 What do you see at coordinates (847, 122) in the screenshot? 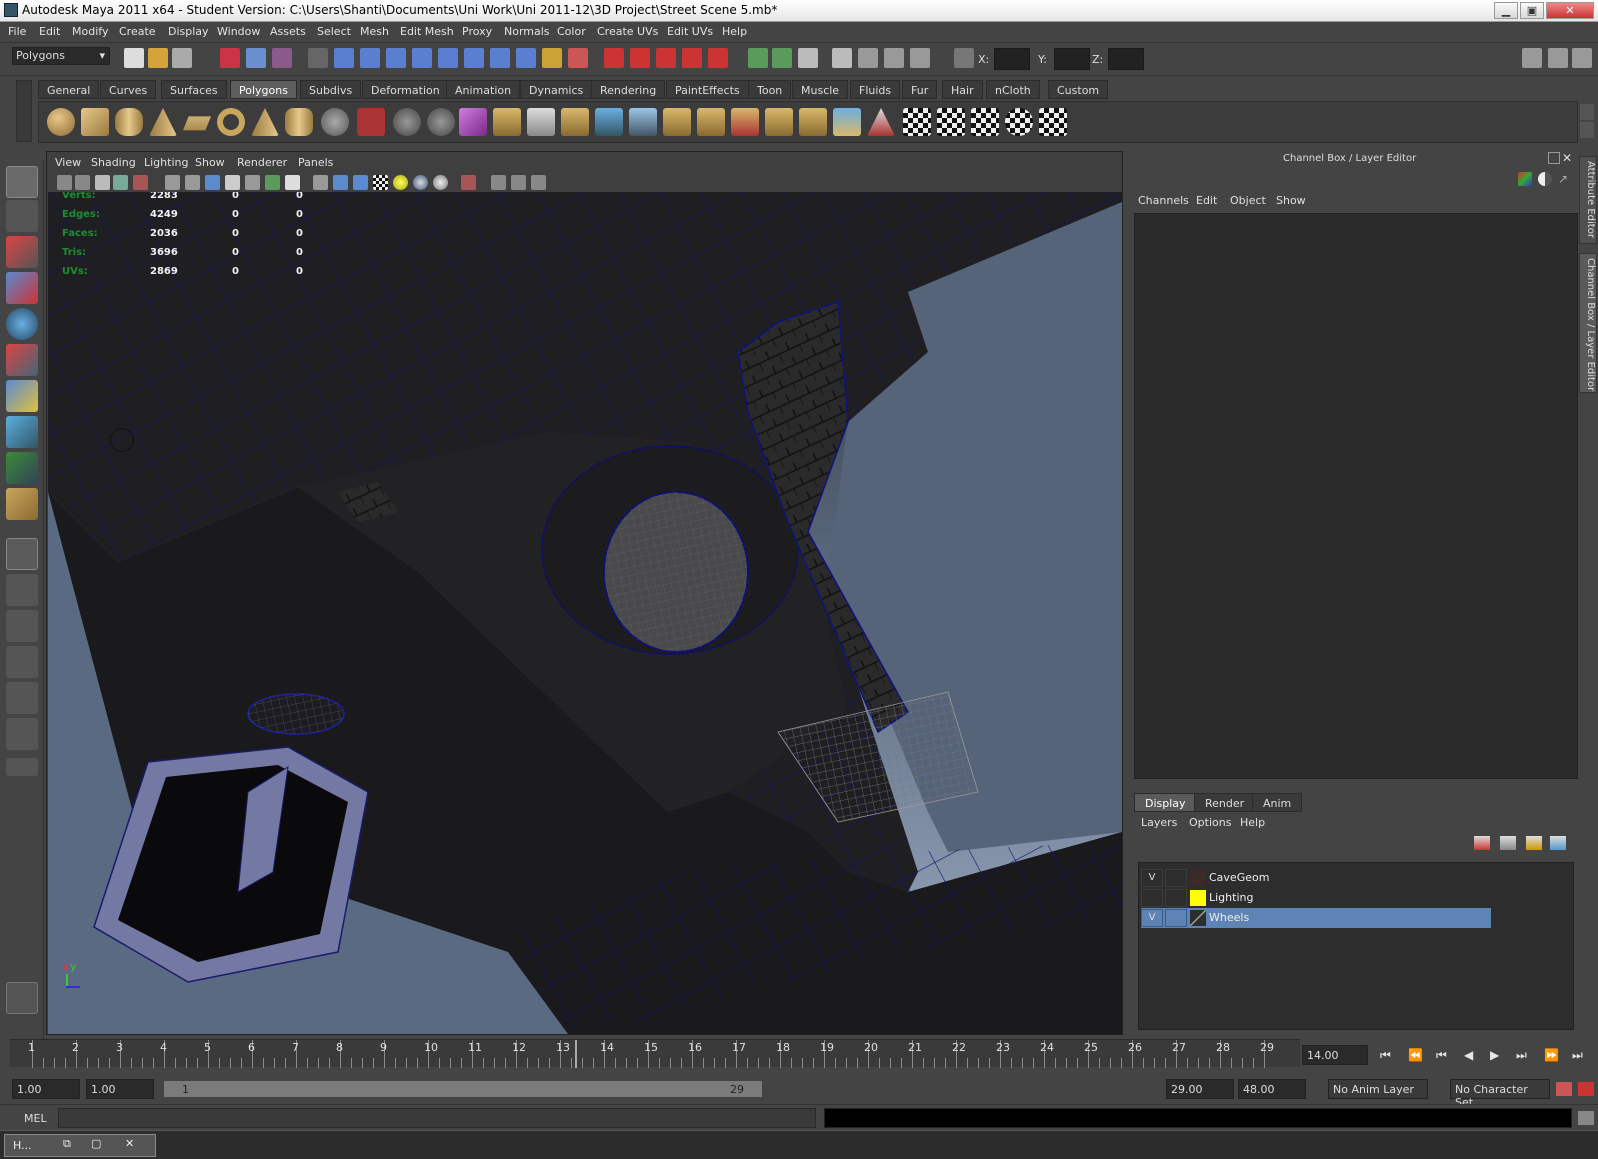
I see `planar-mapping-icon` at bounding box center [847, 122].